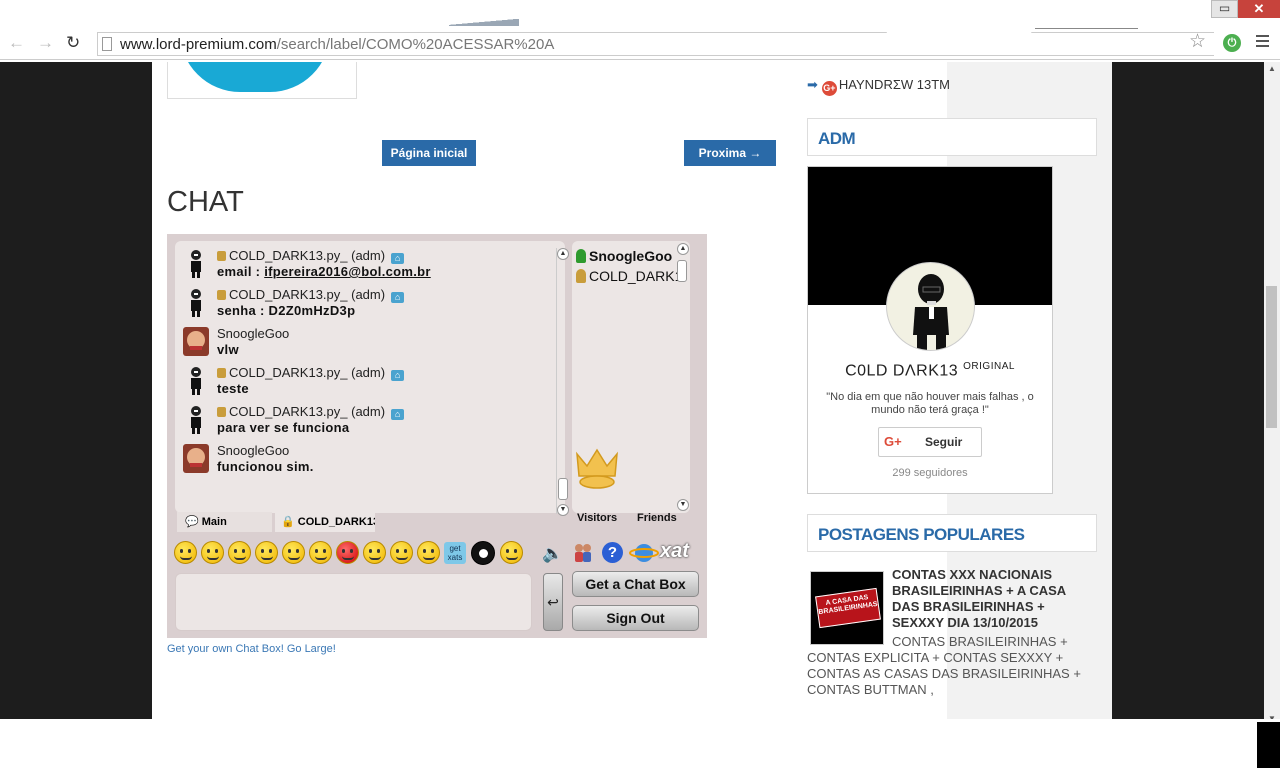  Describe the element at coordinates (635, 584) in the screenshot. I see `get-chat-box-button: Get a Chat Box` at that location.